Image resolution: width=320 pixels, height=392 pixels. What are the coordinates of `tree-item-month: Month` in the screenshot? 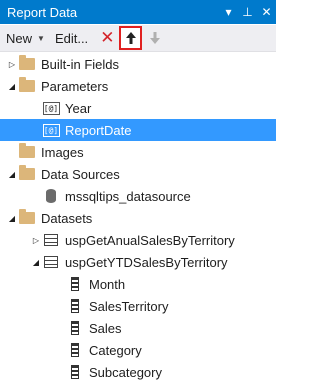 It's located at (138, 284).